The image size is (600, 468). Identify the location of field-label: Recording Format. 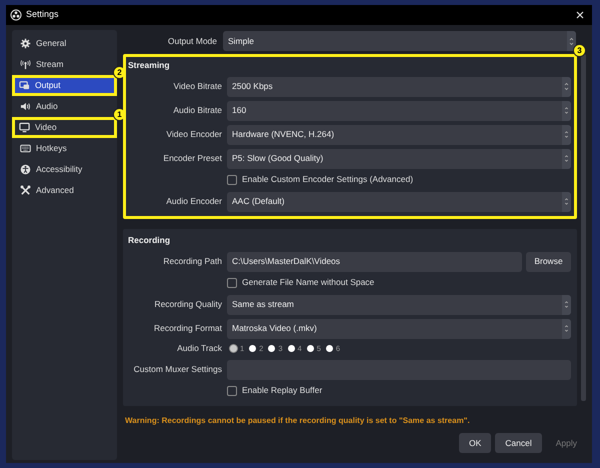
(187, 328).